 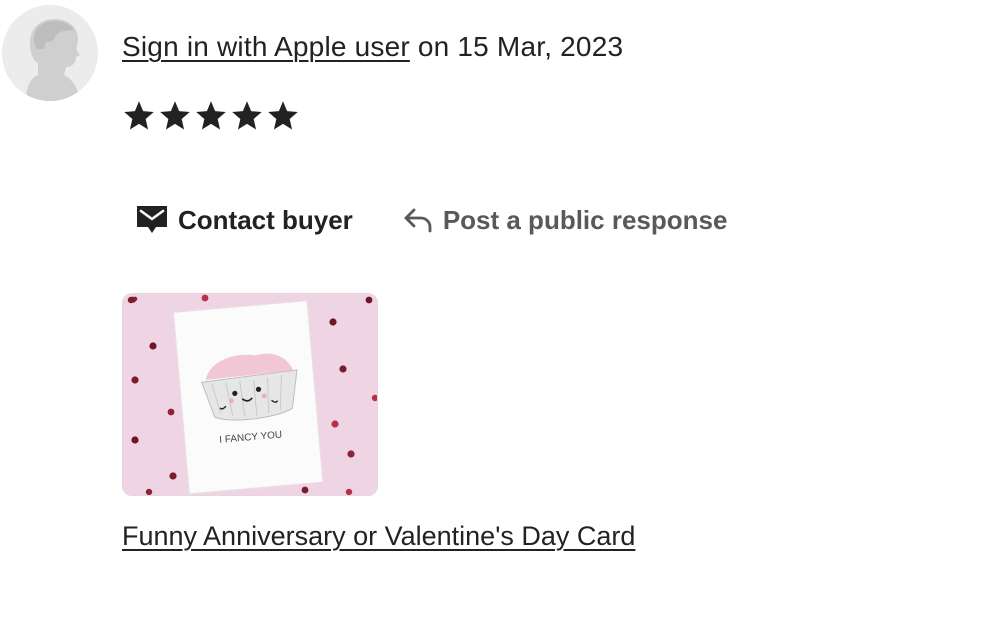 I want to click on reply-arrow-icon, so click(x=418, y=220).